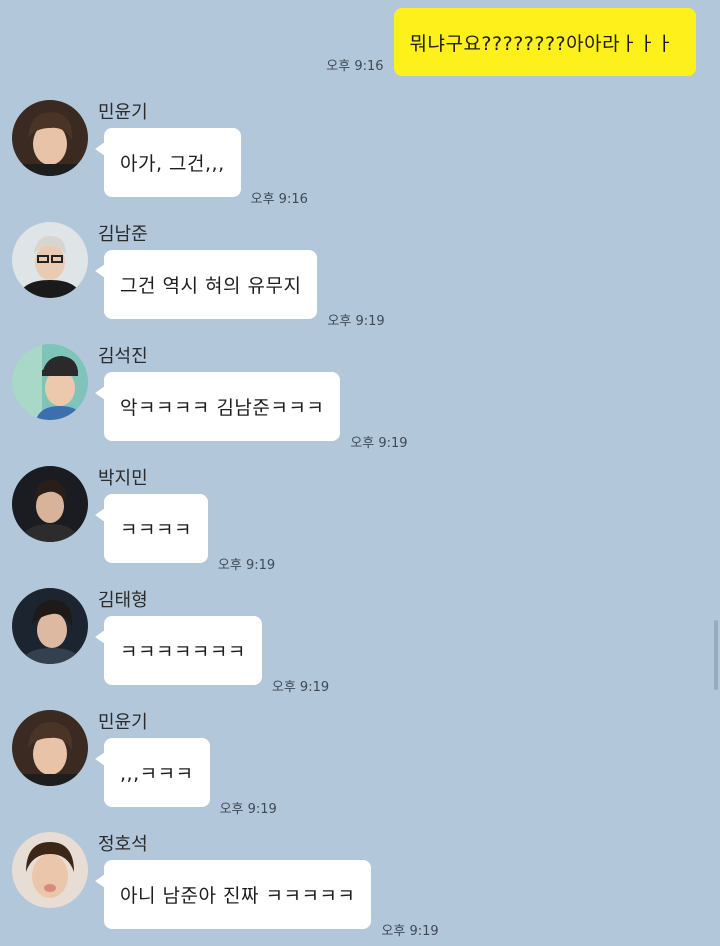 The height and width of the screenshot is (946, 720). Describe the element at coordinates (151, 528) in the screenshot. I see `incoming-bubble: ㅋㅋㅋㅋ` at that location.